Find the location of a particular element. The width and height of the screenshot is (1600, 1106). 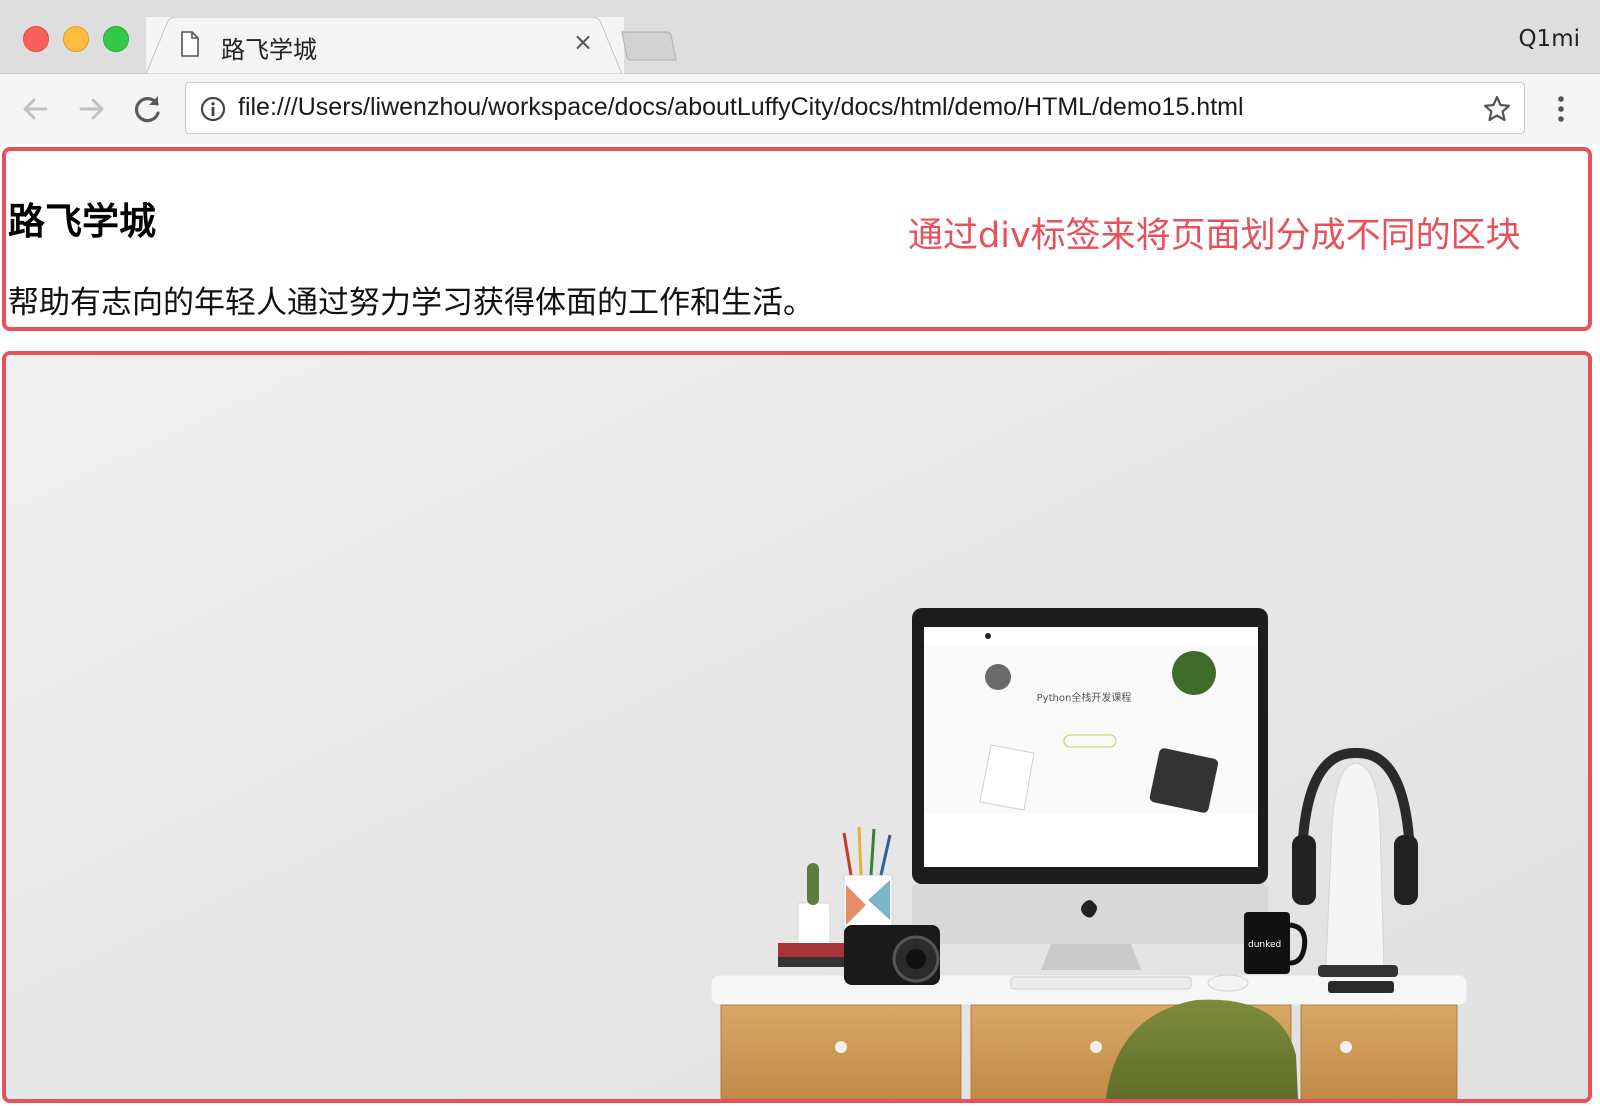

arrow-left-icon is located at coordinates (35, 109).